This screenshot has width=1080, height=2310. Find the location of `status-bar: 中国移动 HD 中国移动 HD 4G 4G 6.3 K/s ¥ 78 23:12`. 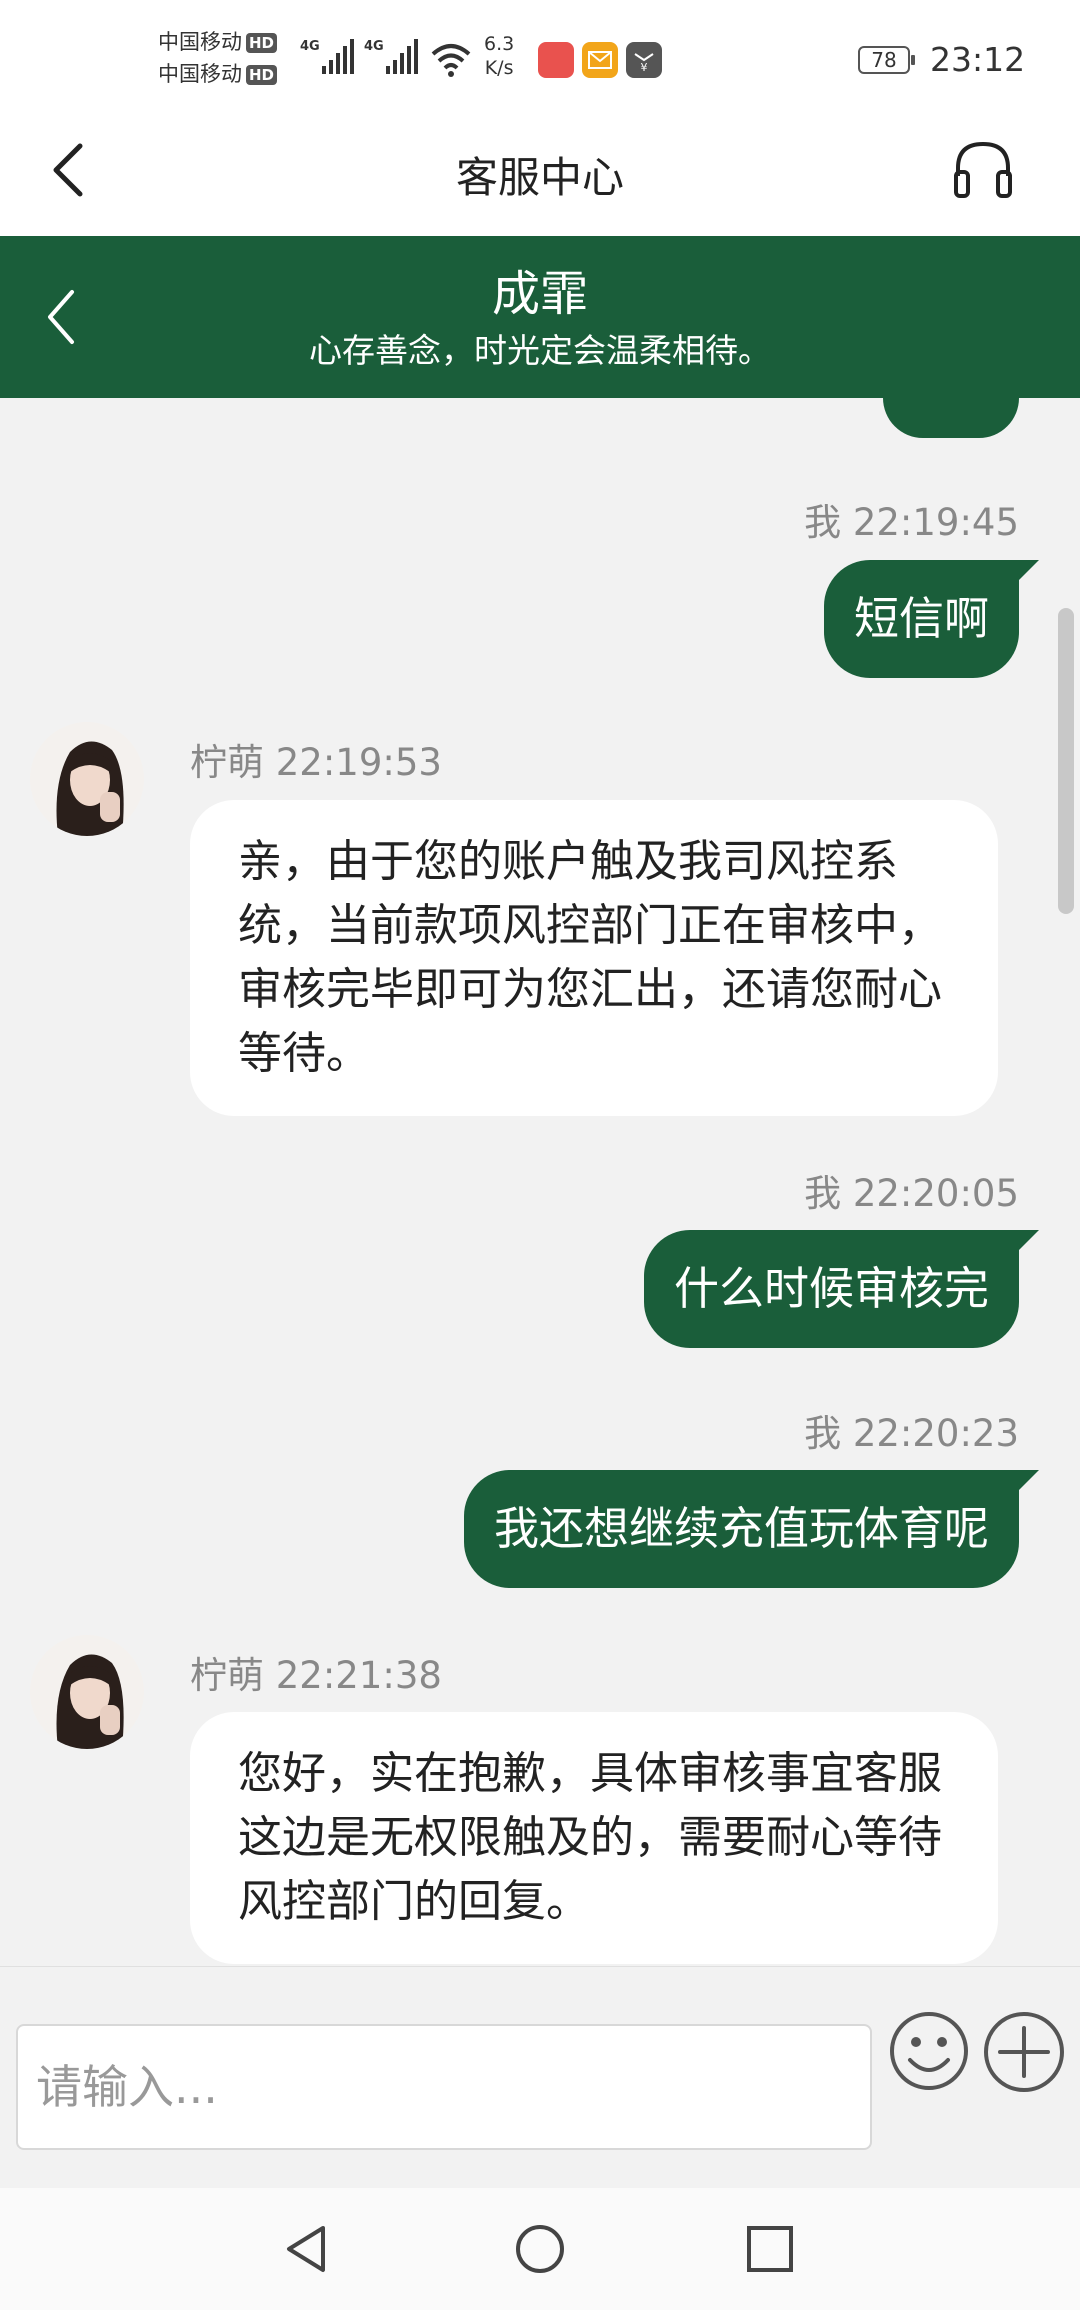

status-bar: 中国移动 HD 中国移动 HD 4G 4G 6.3 K/s ¥ 78 23:12 is located at coordinates (540, 58).